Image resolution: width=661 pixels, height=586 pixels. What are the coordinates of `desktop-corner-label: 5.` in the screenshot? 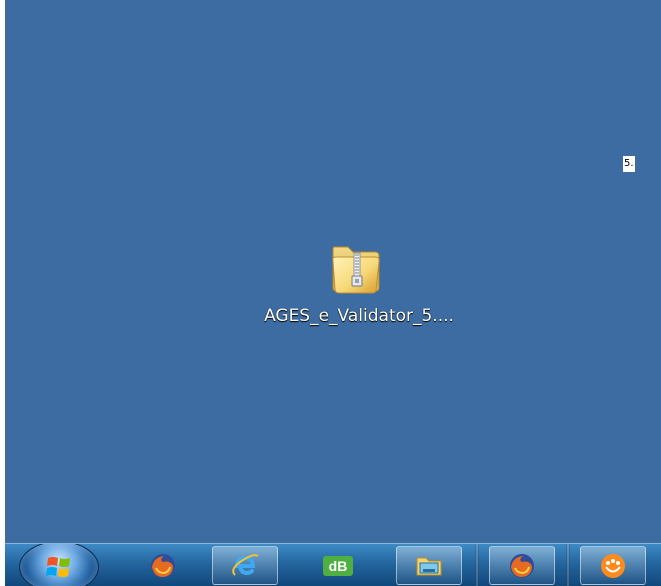 It's located at (629, 164).